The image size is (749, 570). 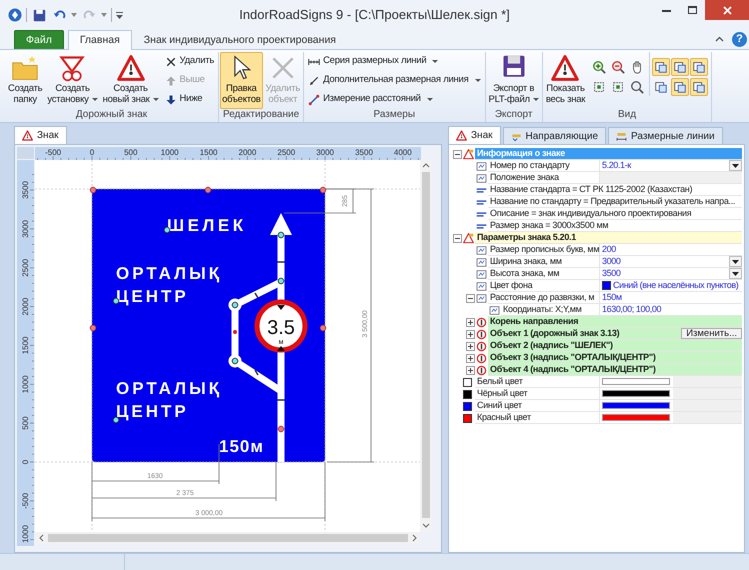 I want to click on ribbon-button: Дополнительная размерная линия, so click(x=394, y=80).